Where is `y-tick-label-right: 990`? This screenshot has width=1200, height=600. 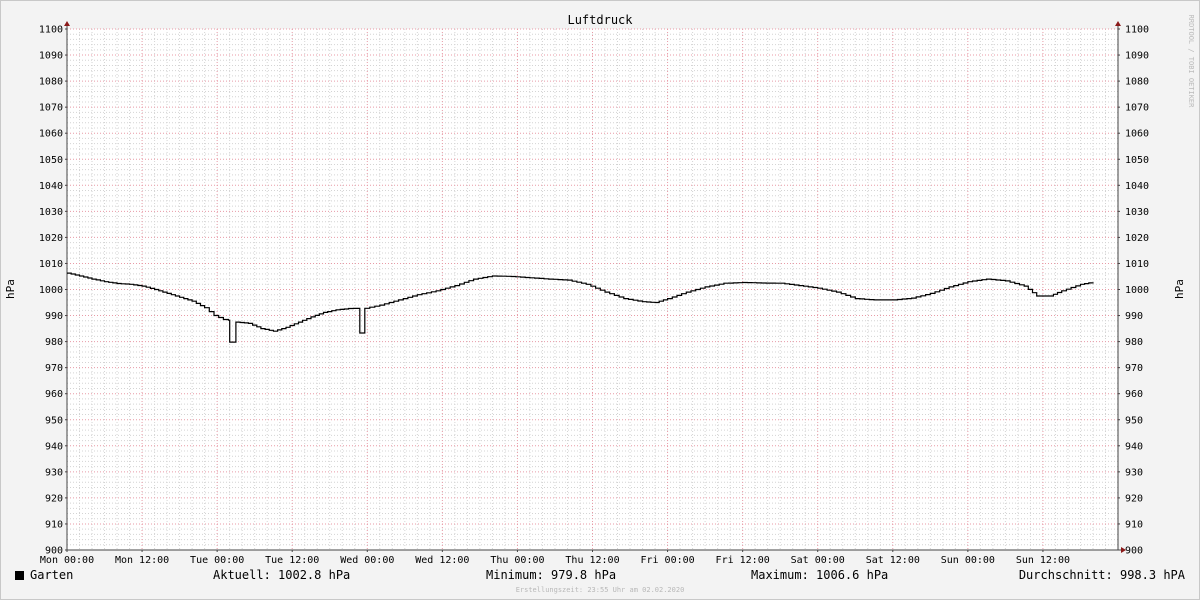 y-tick-label-right: 990 is located at coordinates (1134, 316).